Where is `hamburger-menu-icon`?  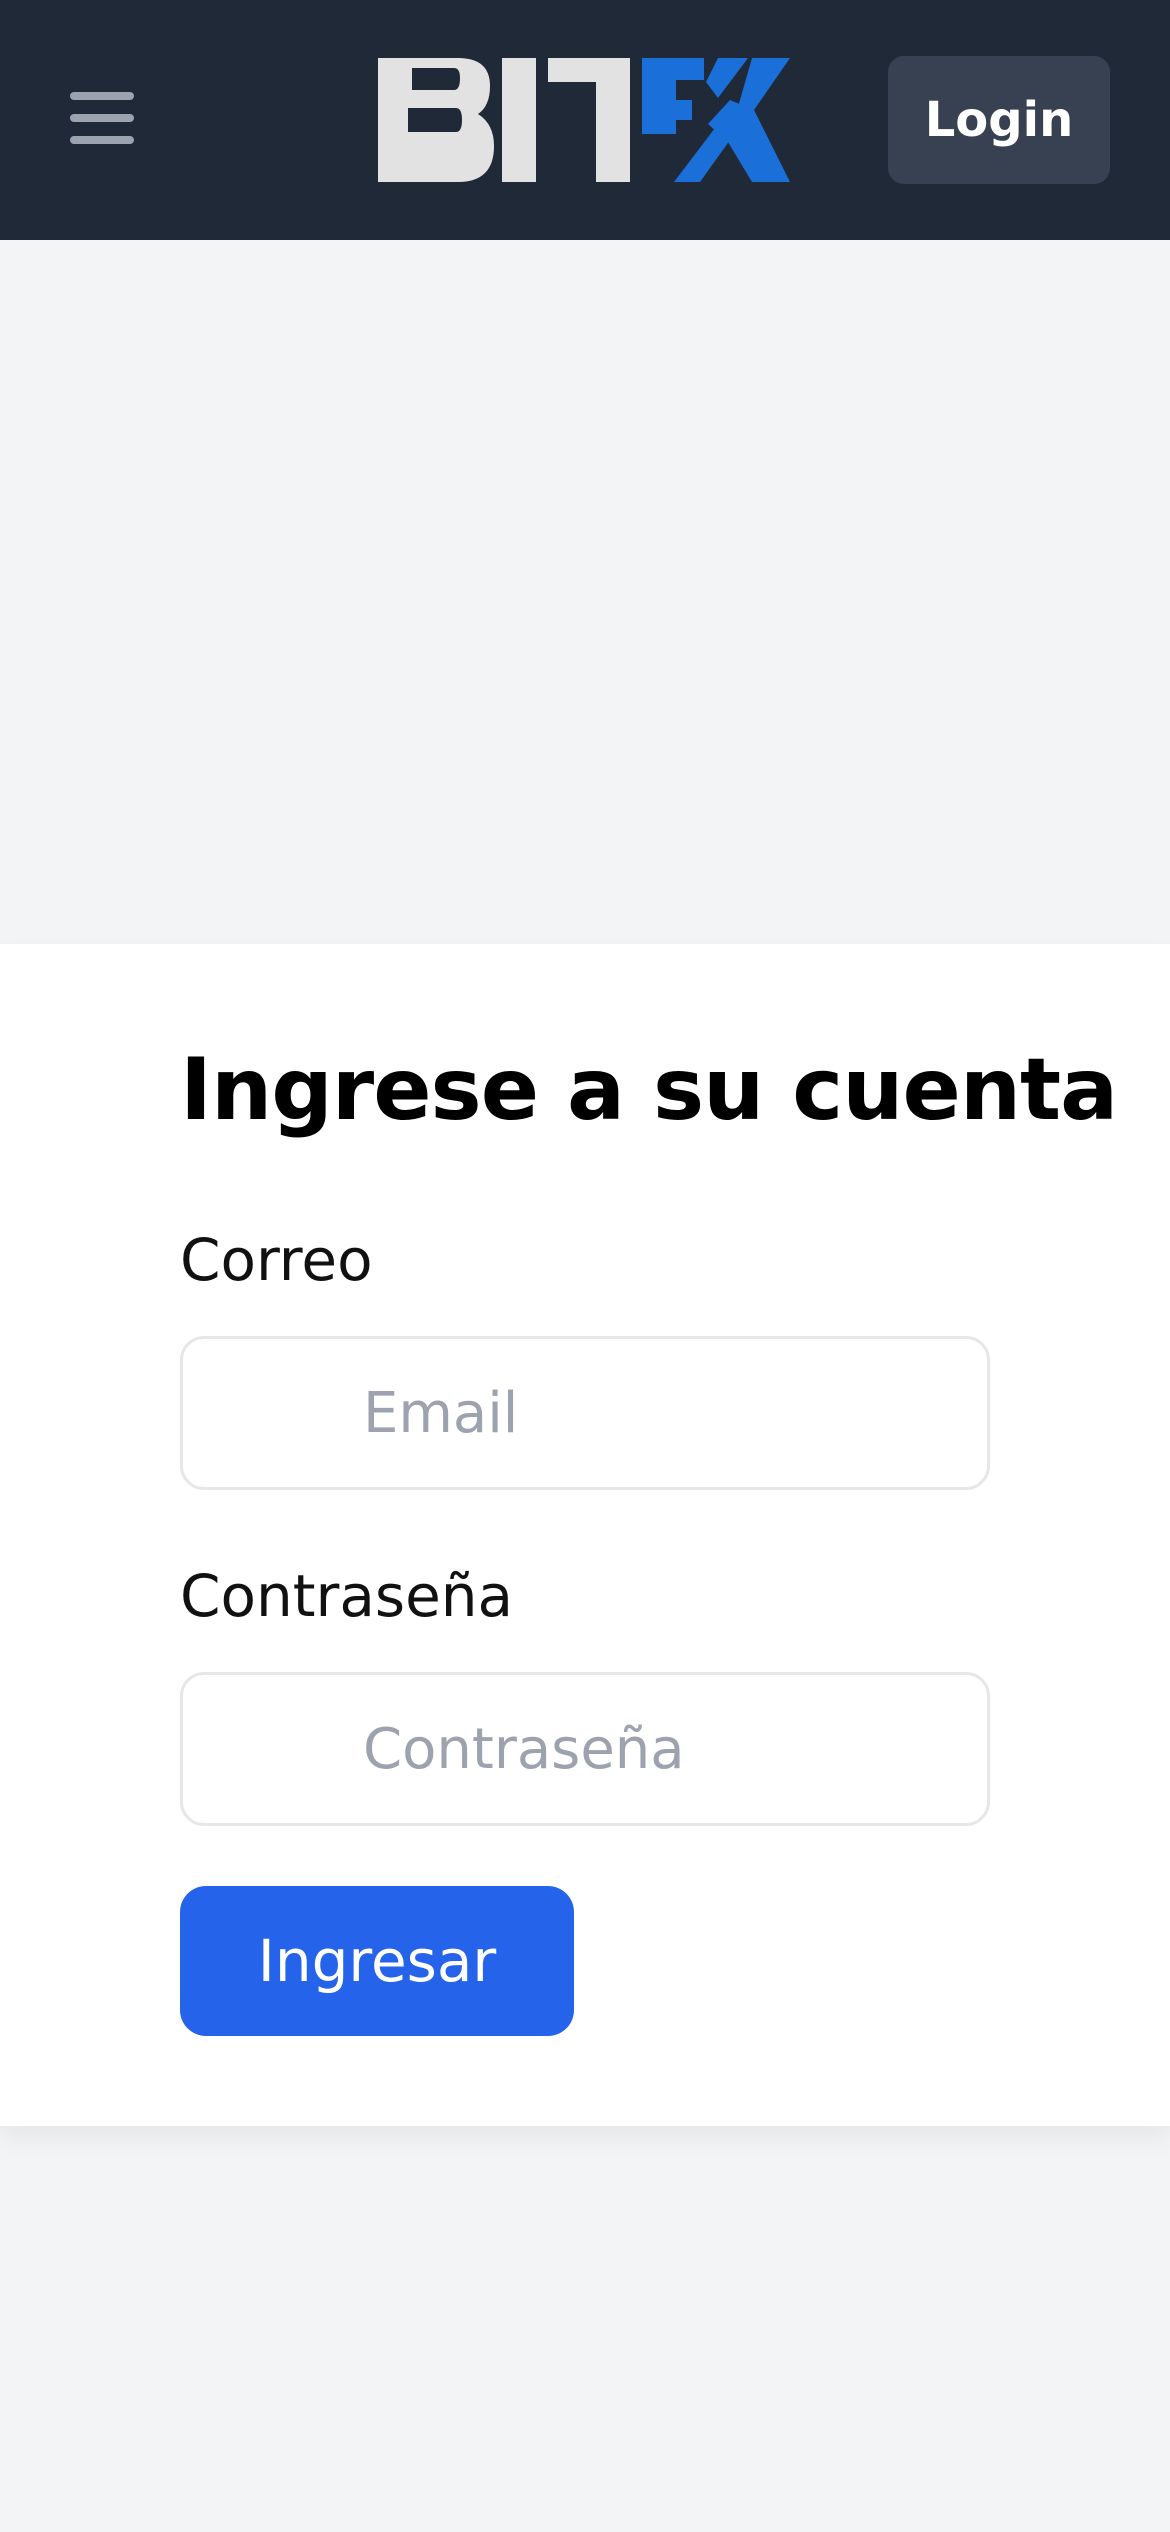 hamburger-menu-icon is located at coordinates (102, 118).